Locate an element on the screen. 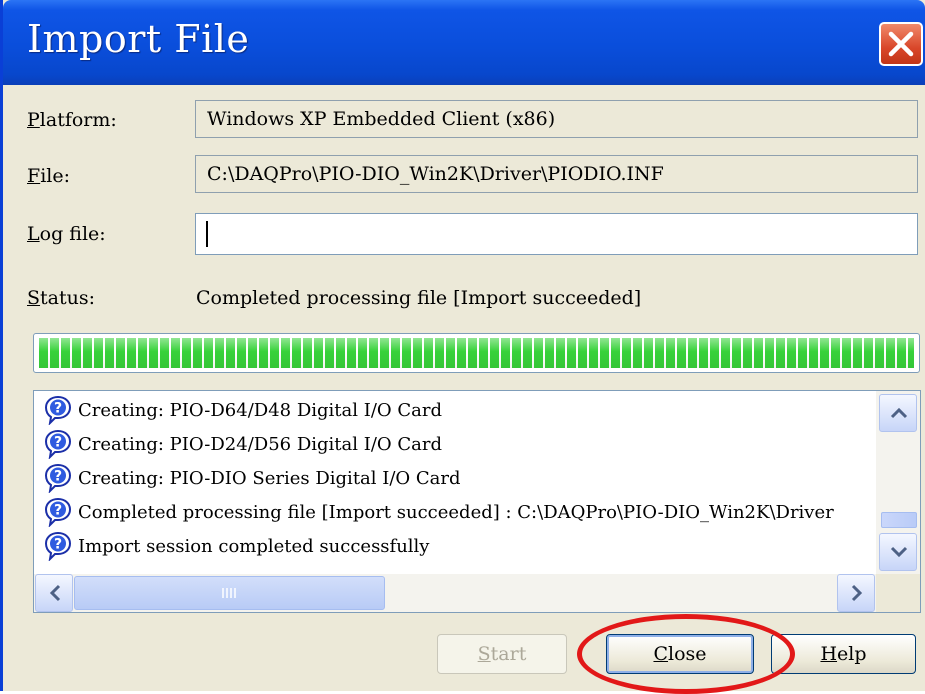 The width and height of the screenshot is (925, 694). horizontal-scrollbar is located at coordinates (455, 593).